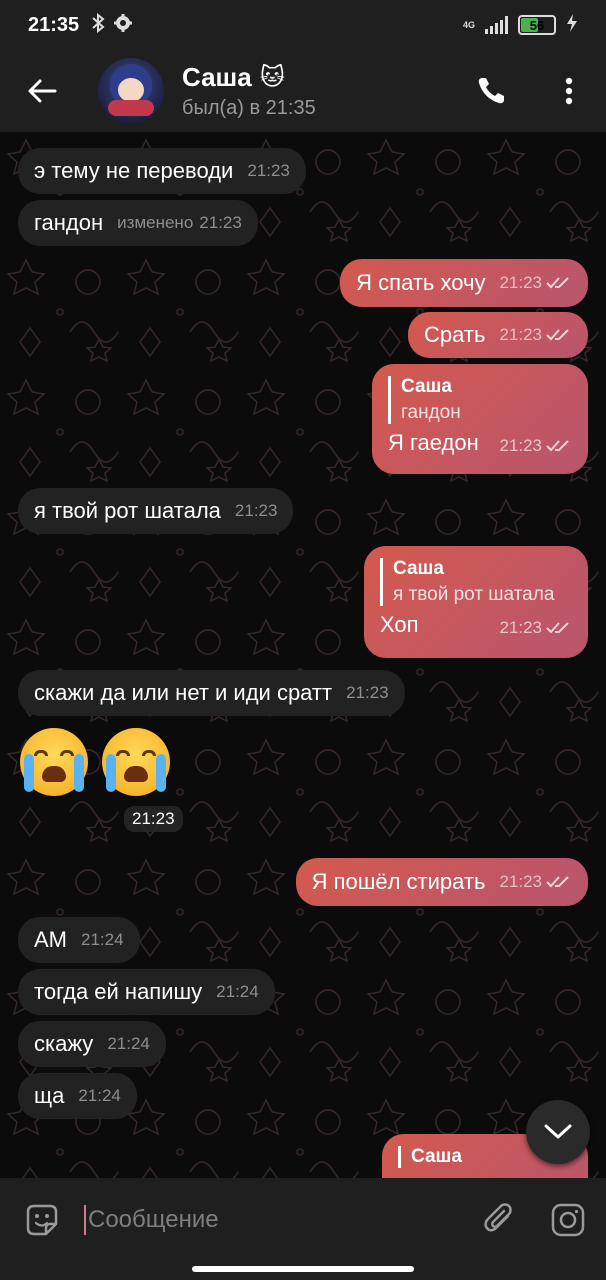 The height and width of the screenshot is (1280, 606). I want to click on chat-header: Саша 🐱 был(а) в 21:35, so click(303, 91).